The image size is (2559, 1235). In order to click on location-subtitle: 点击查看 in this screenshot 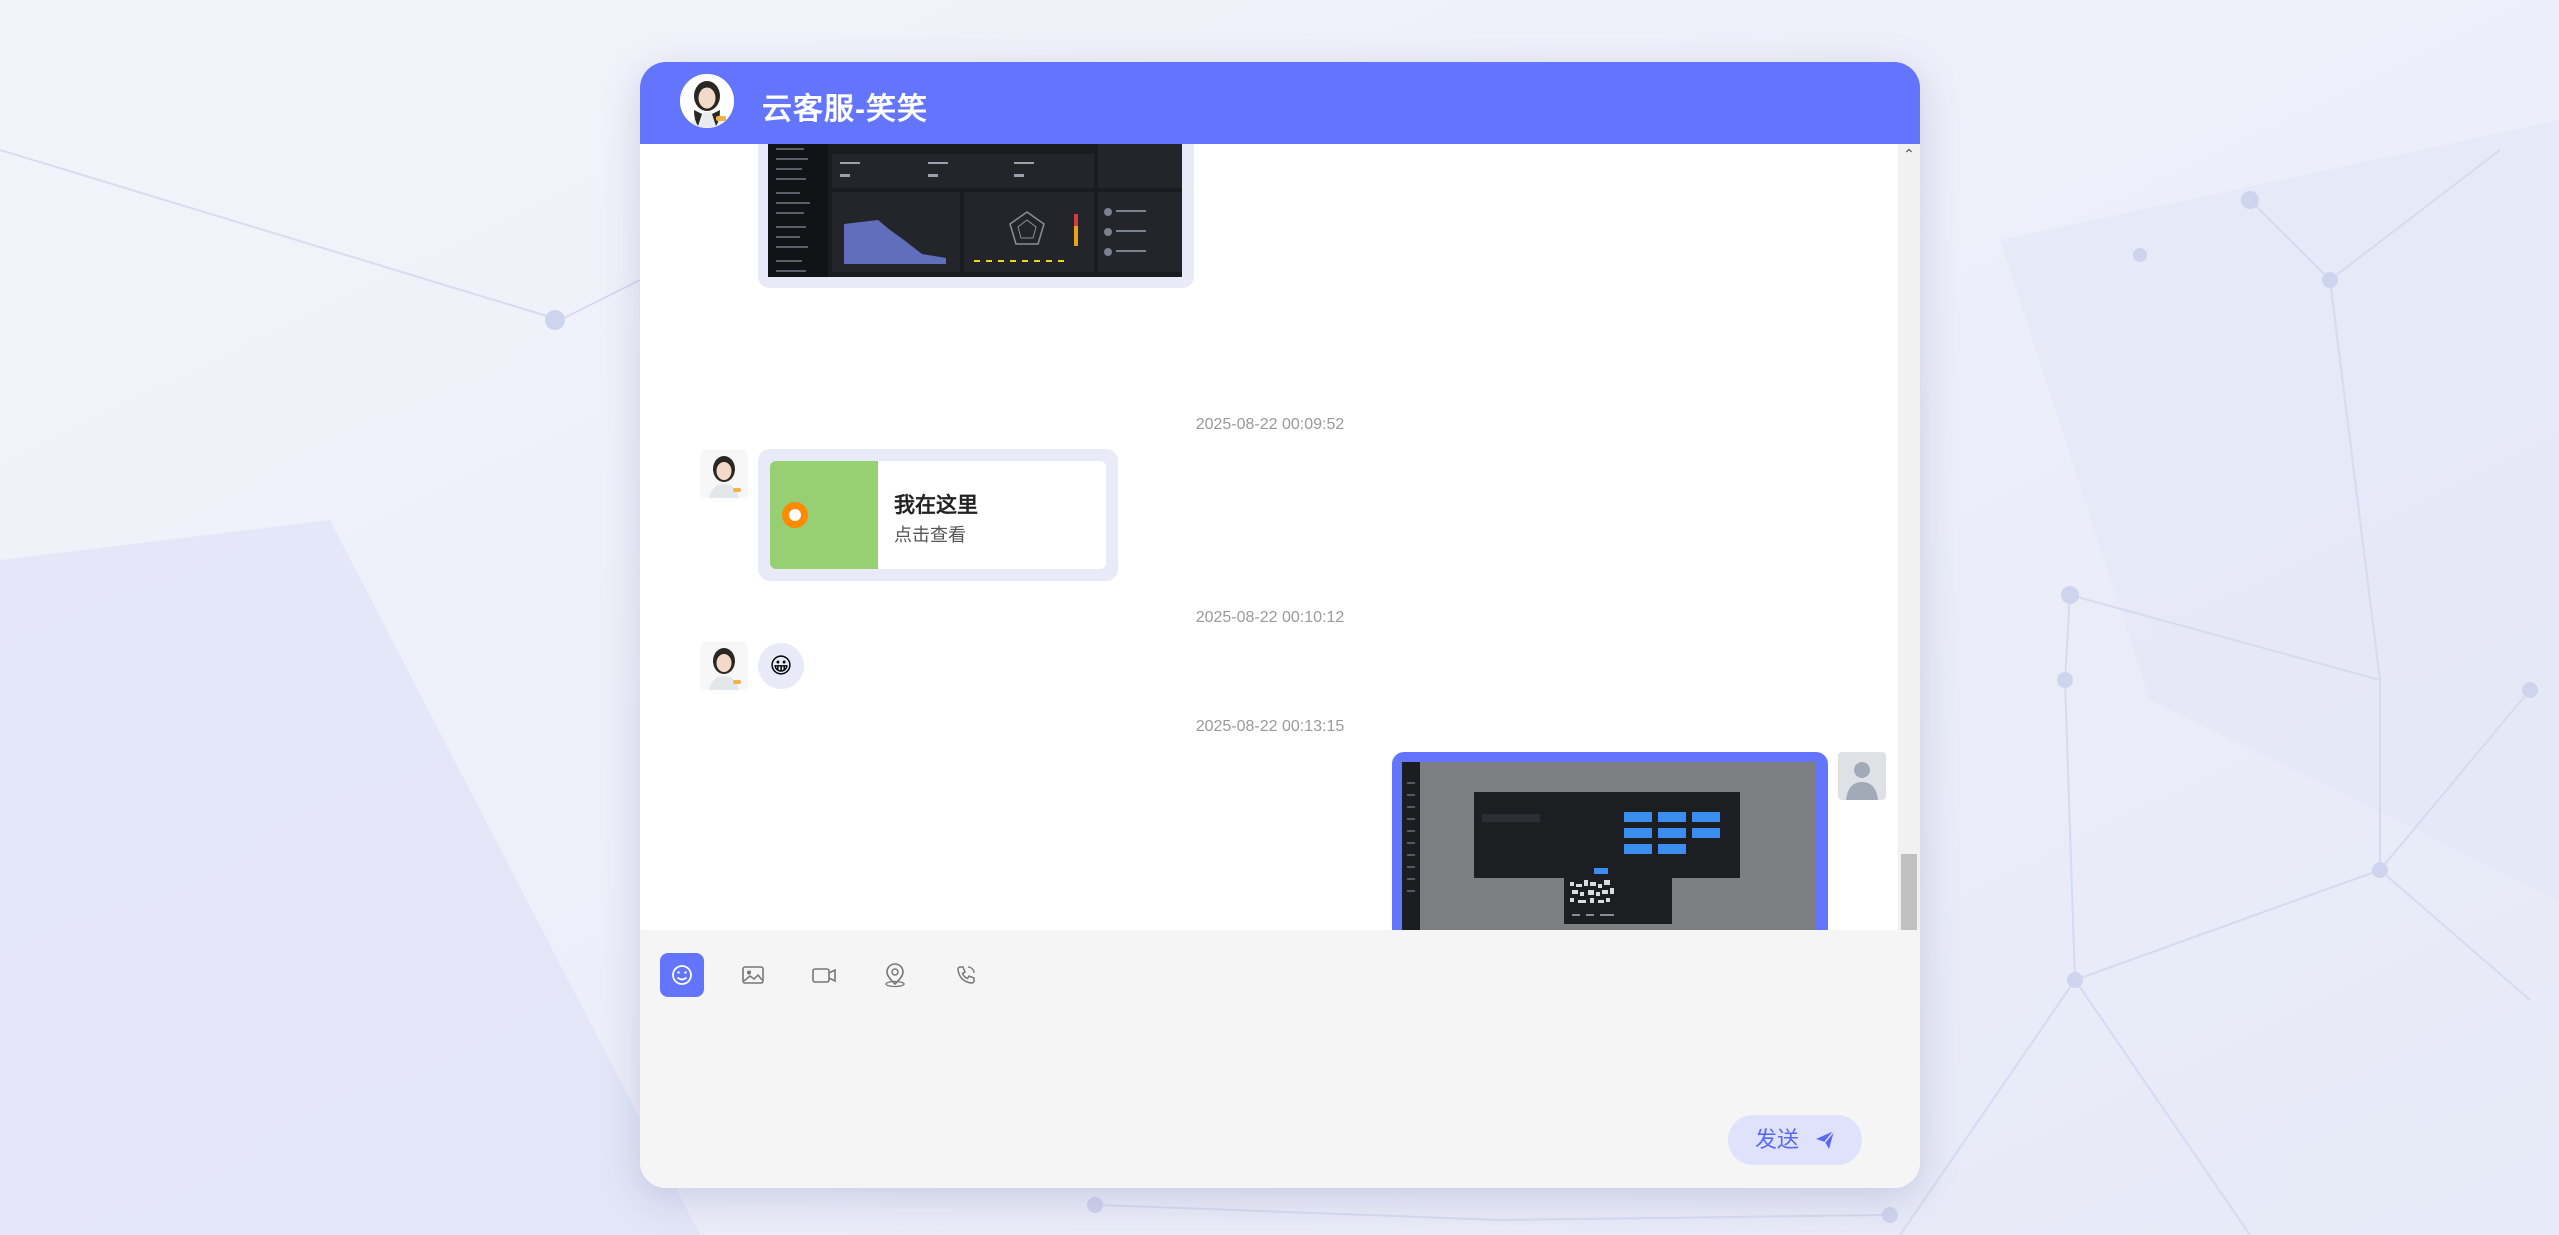, I will do `click(930, 535)`.